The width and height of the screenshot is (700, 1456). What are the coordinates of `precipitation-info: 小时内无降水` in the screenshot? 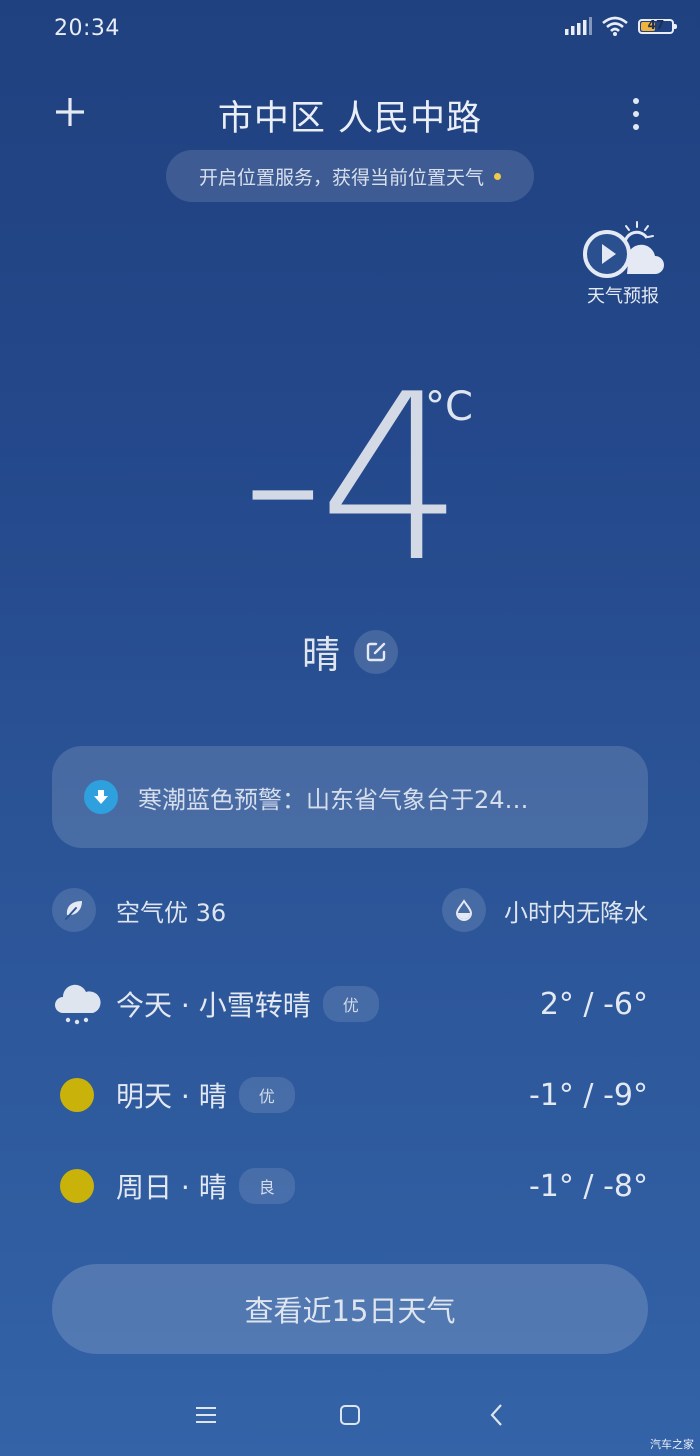 It's located at (545, 910).